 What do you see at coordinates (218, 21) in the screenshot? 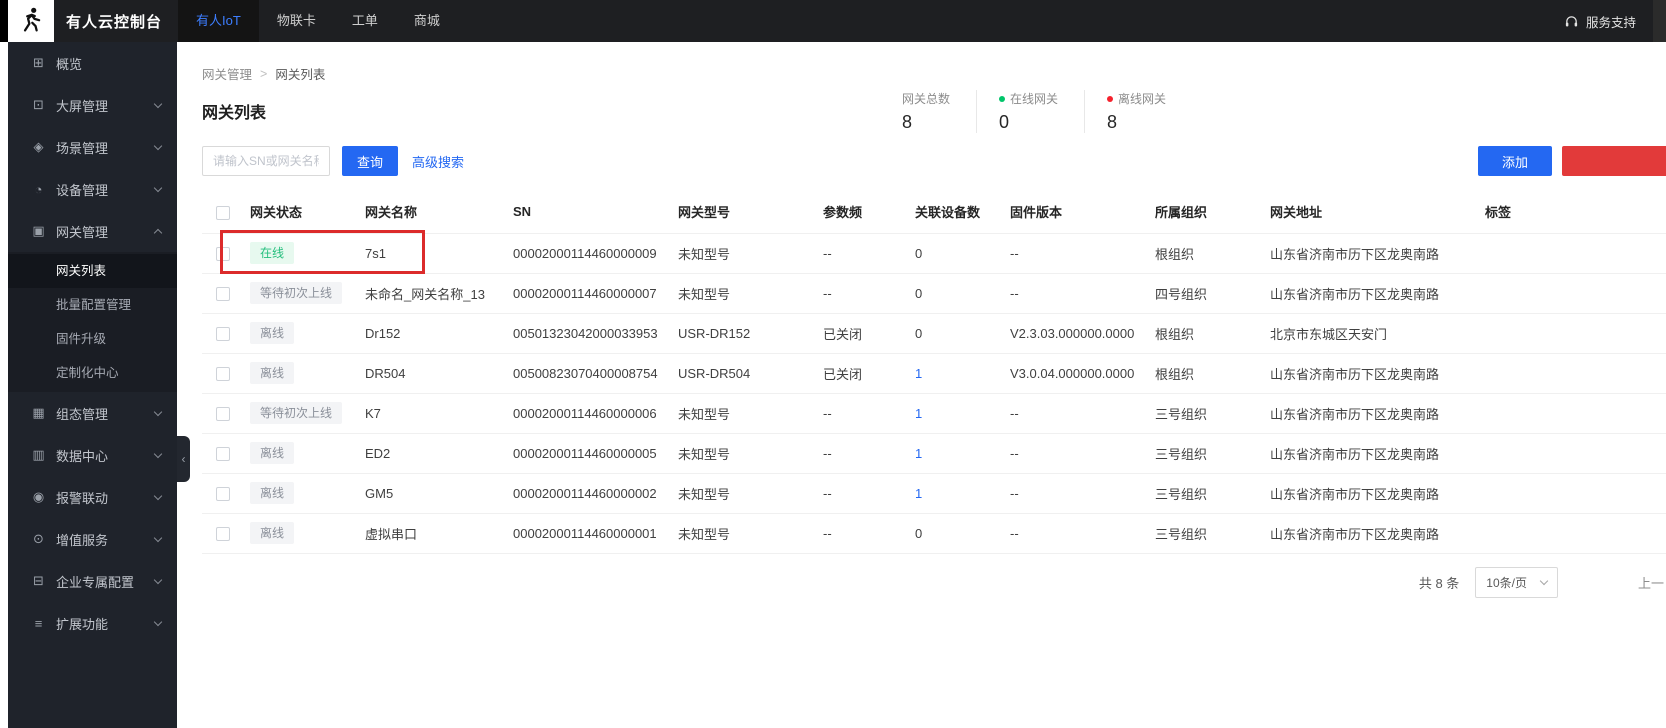
I see `top-tab-usr-iot: 有人IoT` at bounding box center [218, 21].